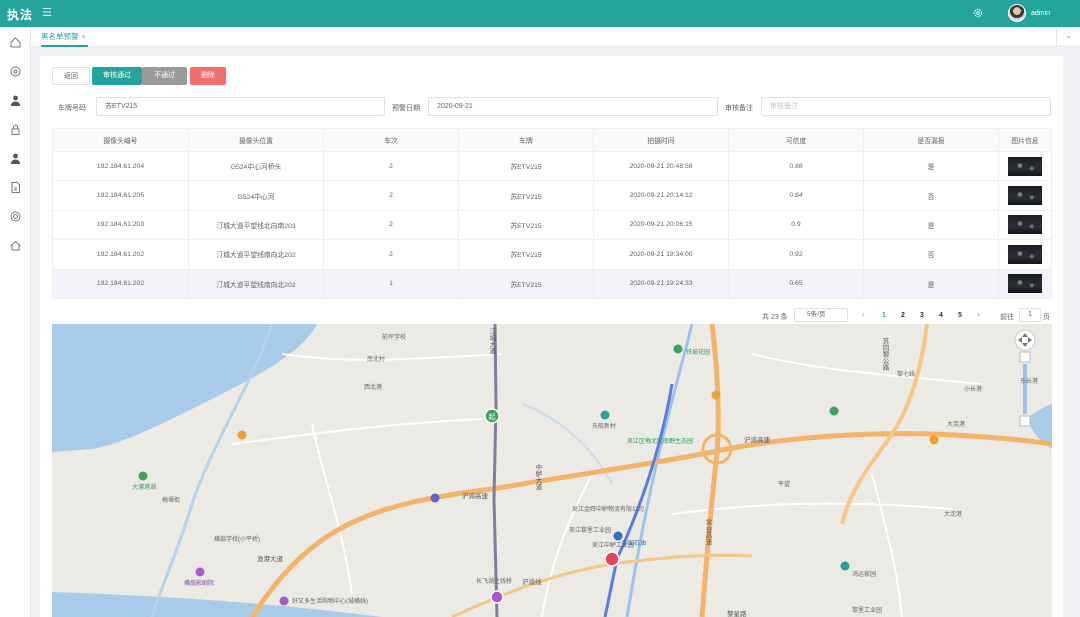  I want to click on header-image: 图片信息, so click(1025, 140).